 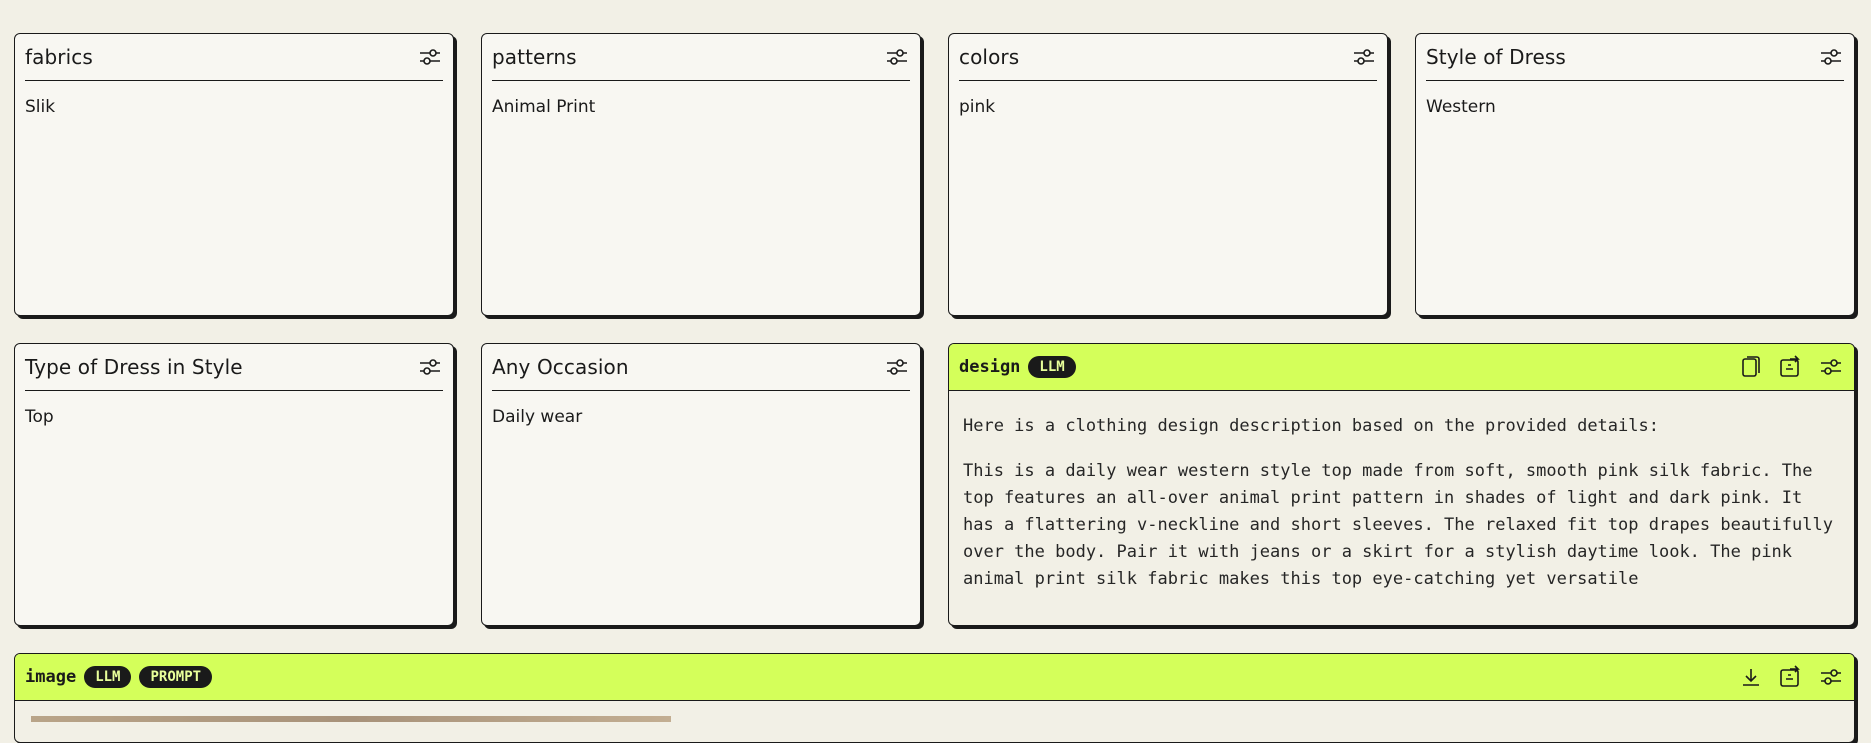 What do you see at coordinates (351, 719) in the screenshot?
I see `generated-image-preview` at bounding box center [351, 719].